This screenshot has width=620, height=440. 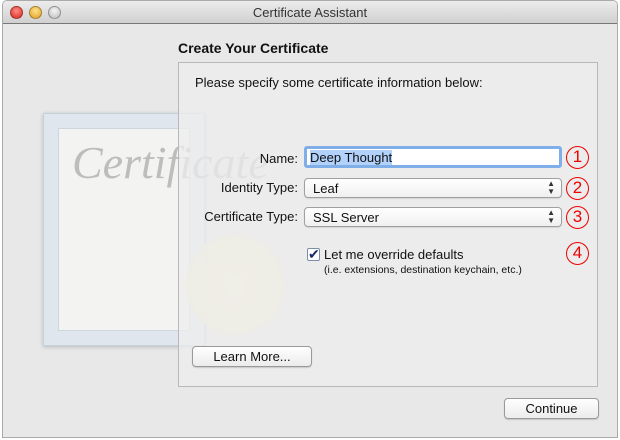 I want to click on zoom-button, so click(x=54, y=12).